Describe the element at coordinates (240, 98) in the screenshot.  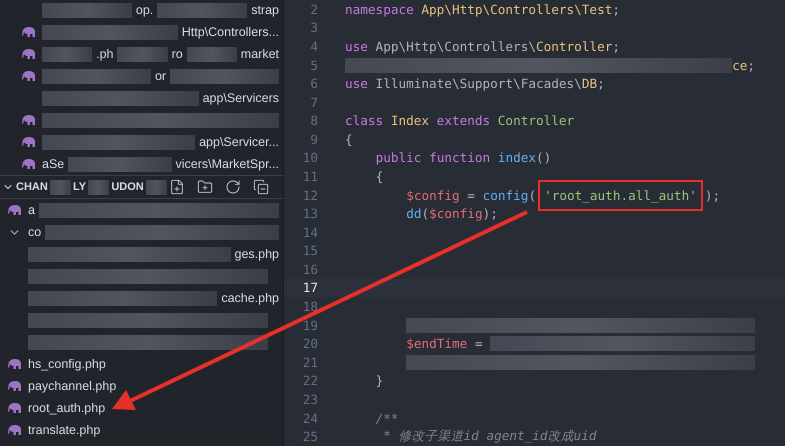
I see `file-name: app\Servicers` at that location.